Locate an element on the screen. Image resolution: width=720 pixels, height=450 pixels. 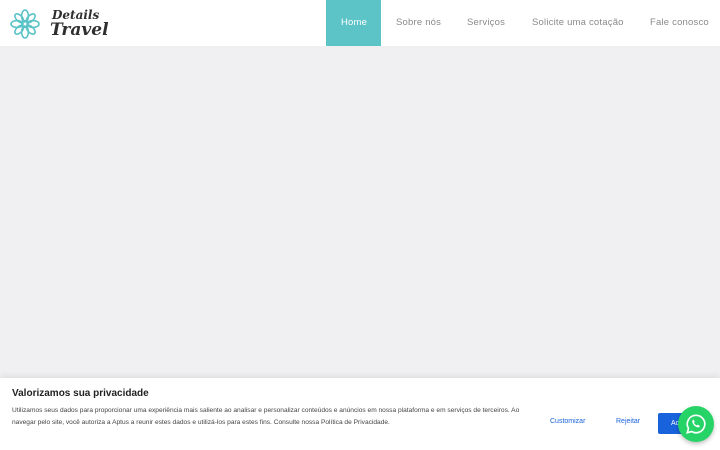
mandala-logo-icon is located at coordinates (25, 24).